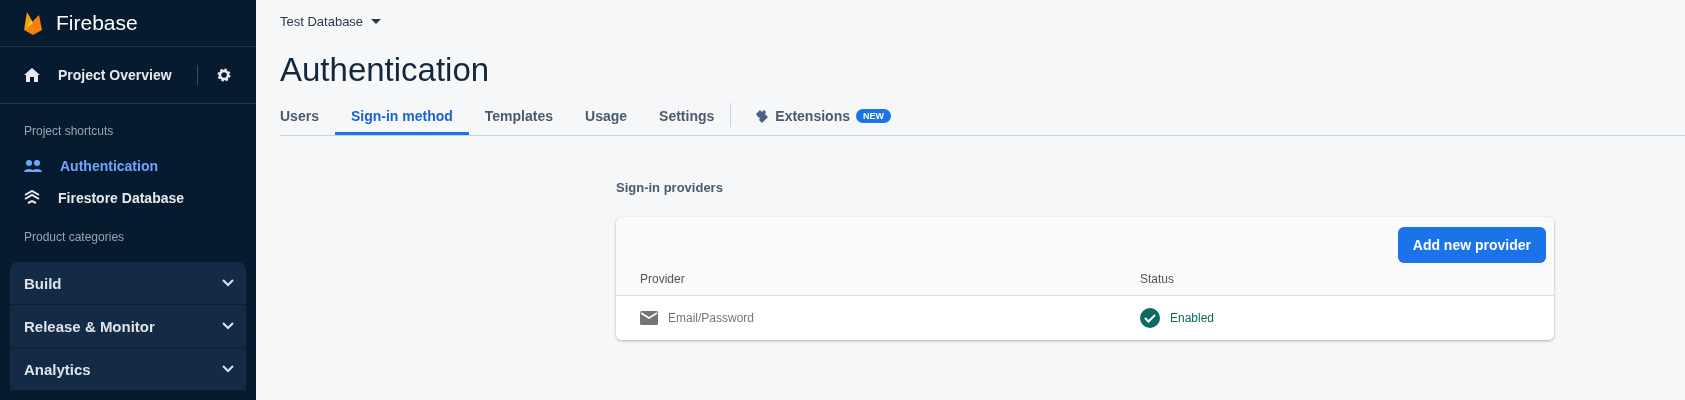  I want to click on tab: Templates, so click(519, 117).